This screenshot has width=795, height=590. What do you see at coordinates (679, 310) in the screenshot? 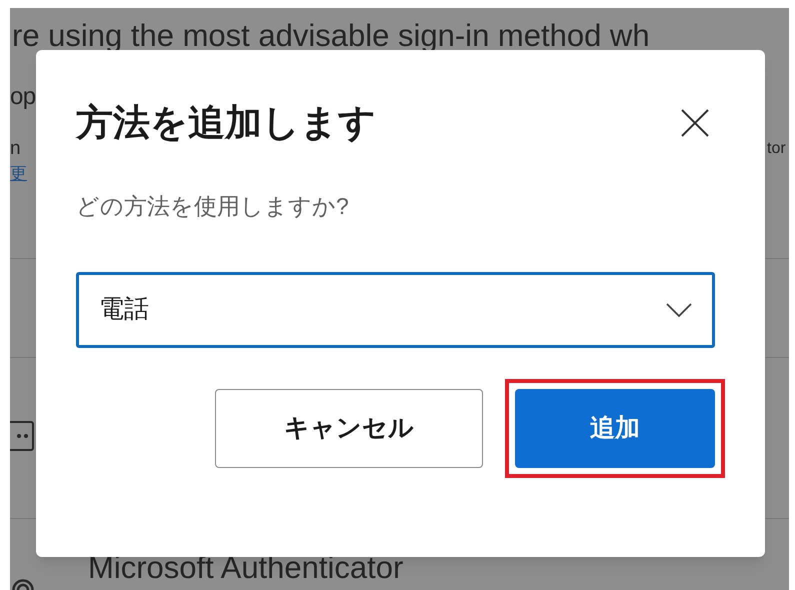
I see `chevron-down-icon` at bounding box center [679, 310].